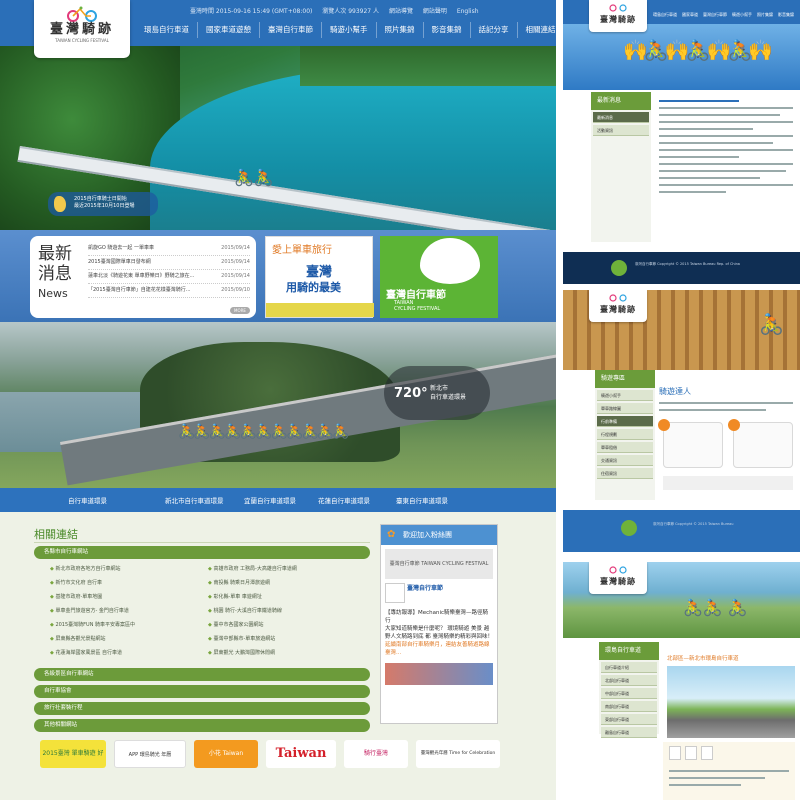 The image size is (800, 800). Describe the element at coordinates (240, 310) in the screenshot. I see `news-more-button: MORE` at that location.